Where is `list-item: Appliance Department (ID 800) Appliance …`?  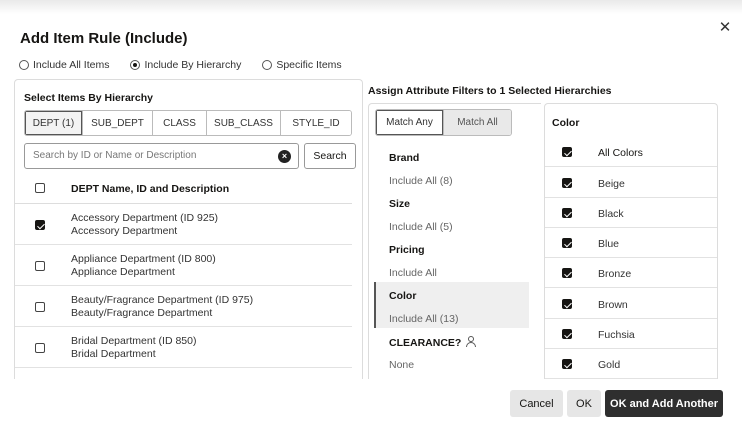 list-item: Appliance Department (ID 800) Appliance … is located at coordinates (183, 265).